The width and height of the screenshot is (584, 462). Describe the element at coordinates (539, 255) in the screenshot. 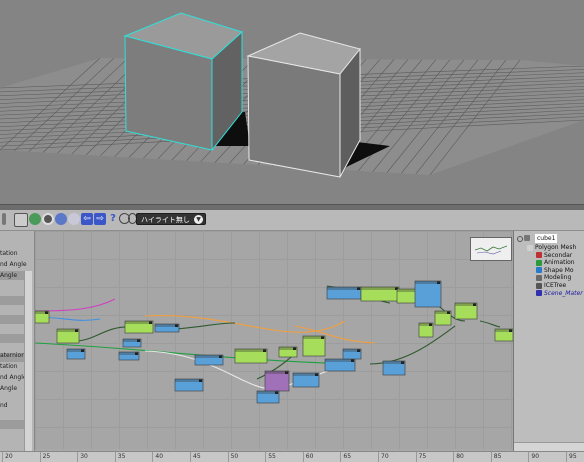

I see `secondary-shape-icon` at that location.